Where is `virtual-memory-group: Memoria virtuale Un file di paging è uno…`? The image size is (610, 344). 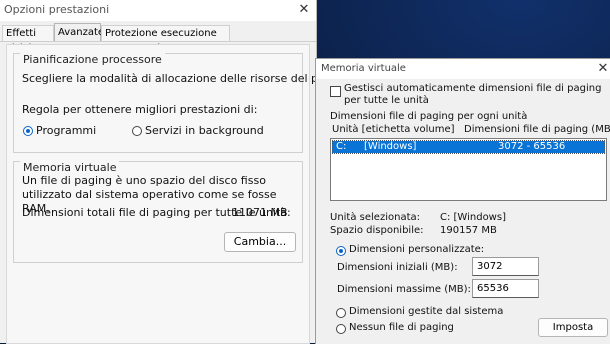 virtual-memory-group: Memoria virtuale Un file di paging è uno… is located at coordinates (158, 212).